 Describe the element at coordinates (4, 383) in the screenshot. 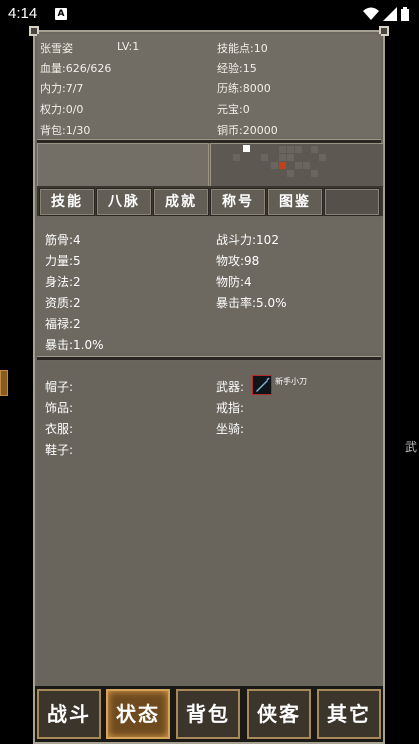

I see `side-handle-left` at that location.